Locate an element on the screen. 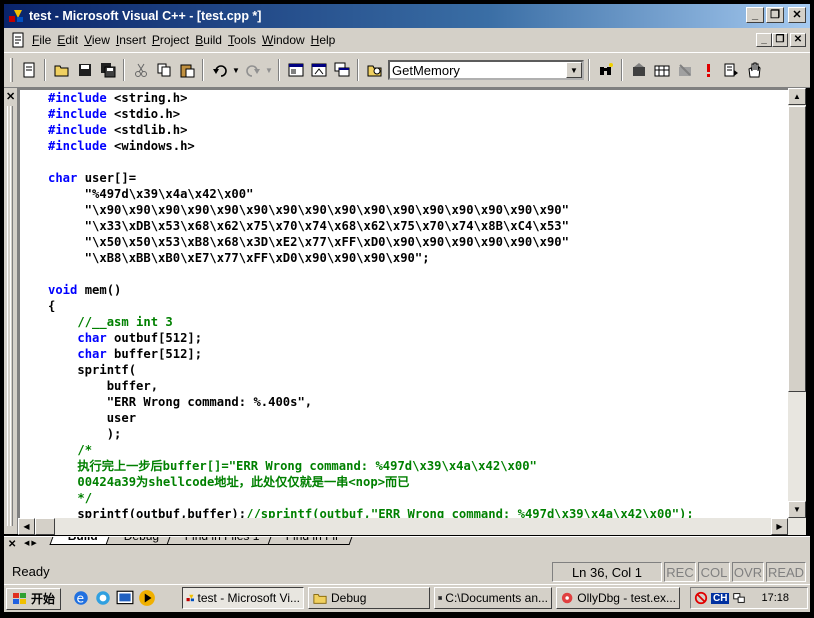 This screenshot has width=814, height=618. network-icon is located at coordinates (739, 598).